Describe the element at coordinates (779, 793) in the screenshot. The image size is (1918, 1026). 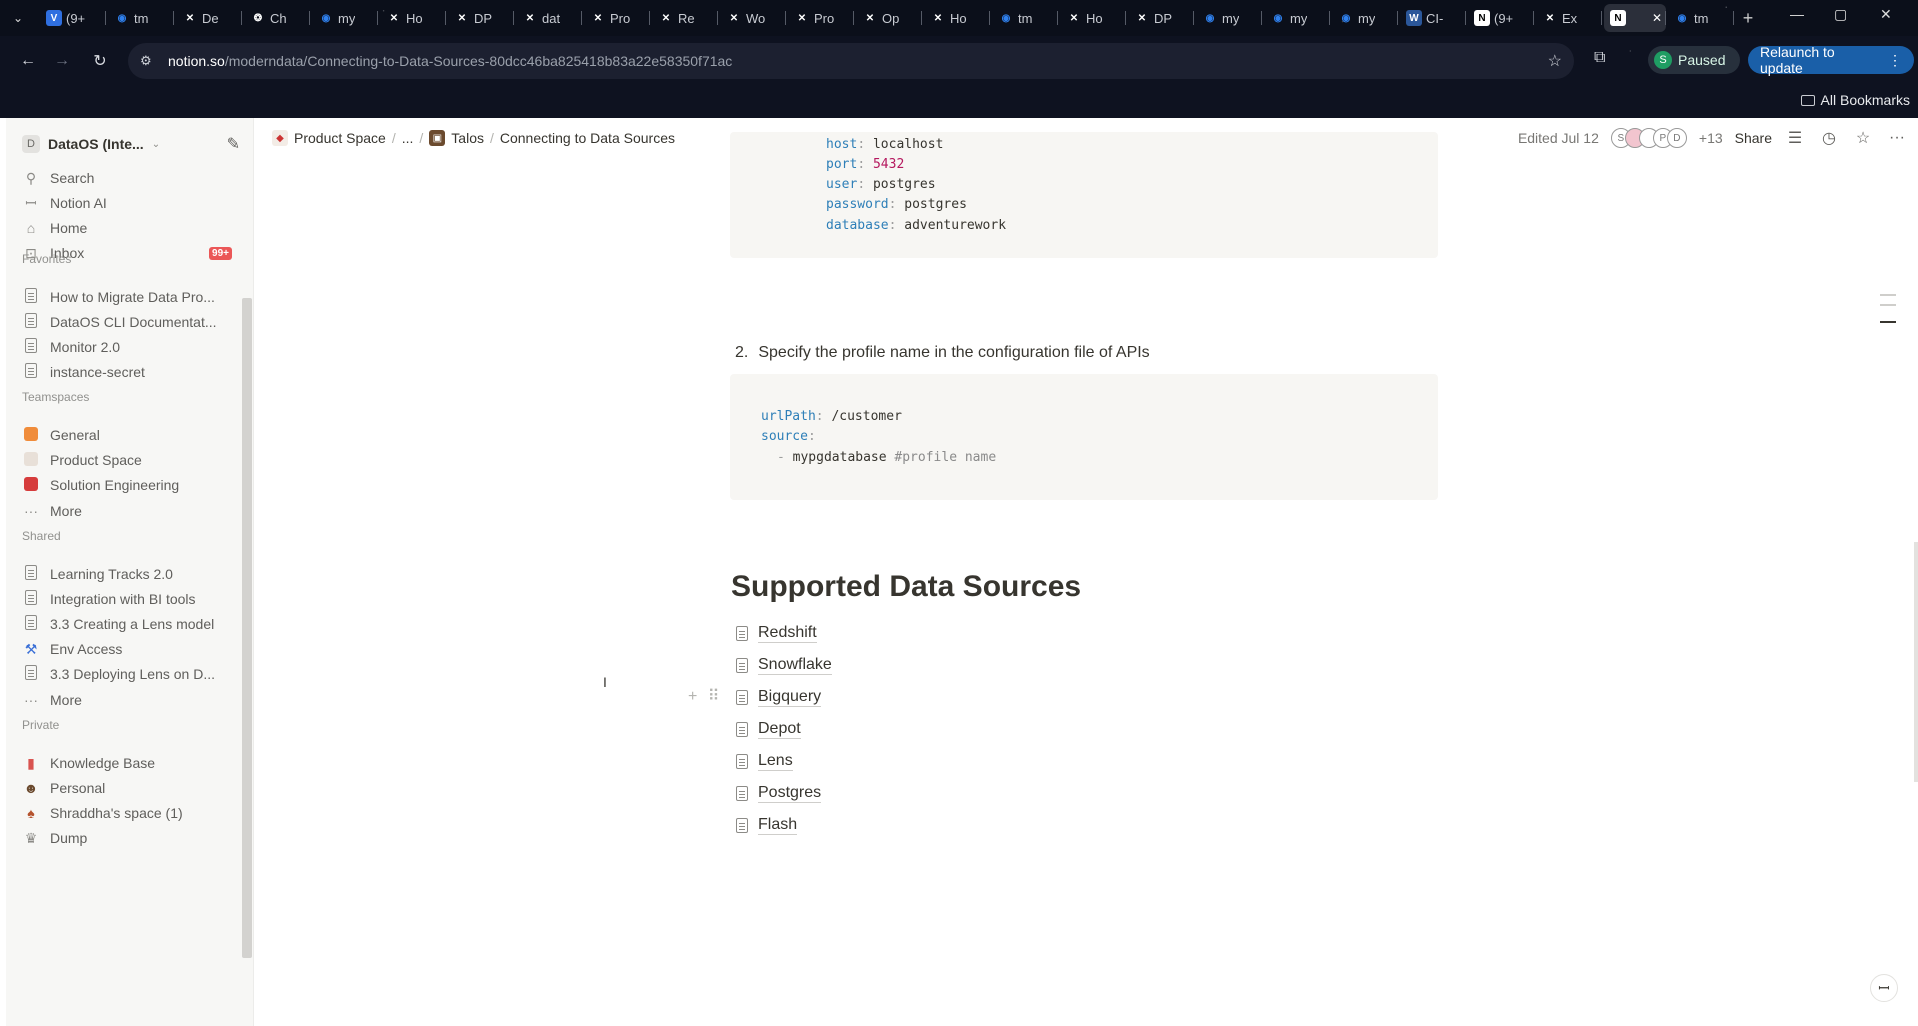
I see `page-link-postgres: Postgres` at that location.